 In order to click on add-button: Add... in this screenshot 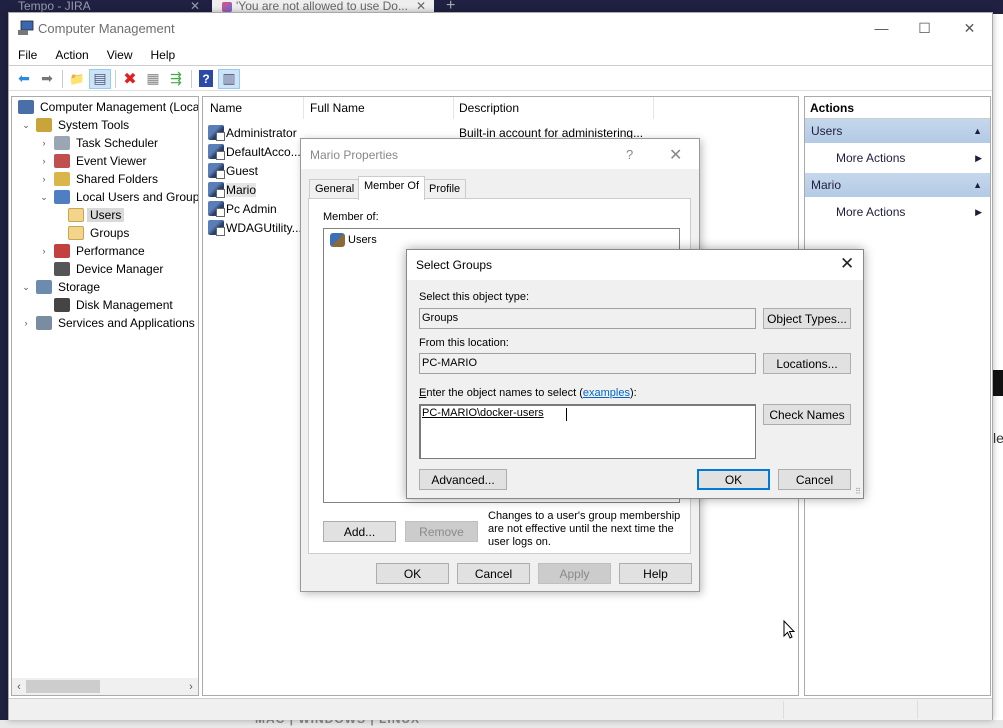, I will do `click(359, 531)`.